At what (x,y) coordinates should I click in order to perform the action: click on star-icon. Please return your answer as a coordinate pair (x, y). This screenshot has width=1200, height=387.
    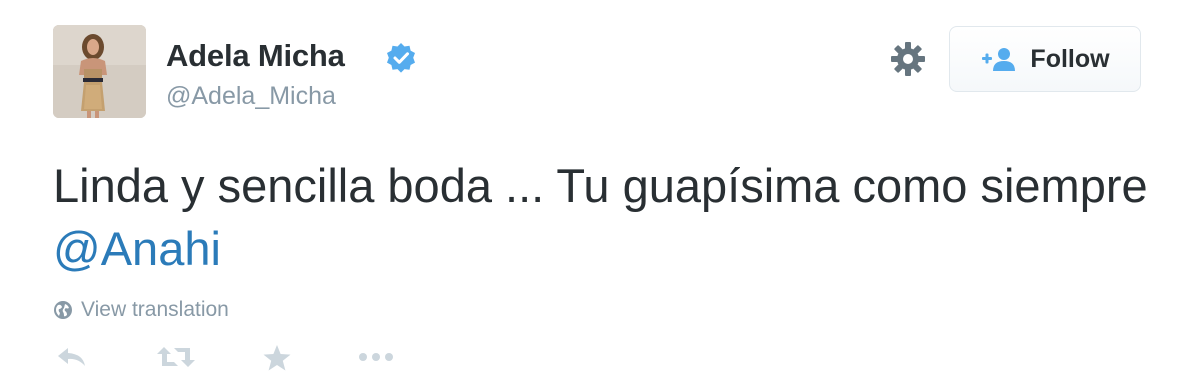
    Looking at the image, I should click on (277, 358).